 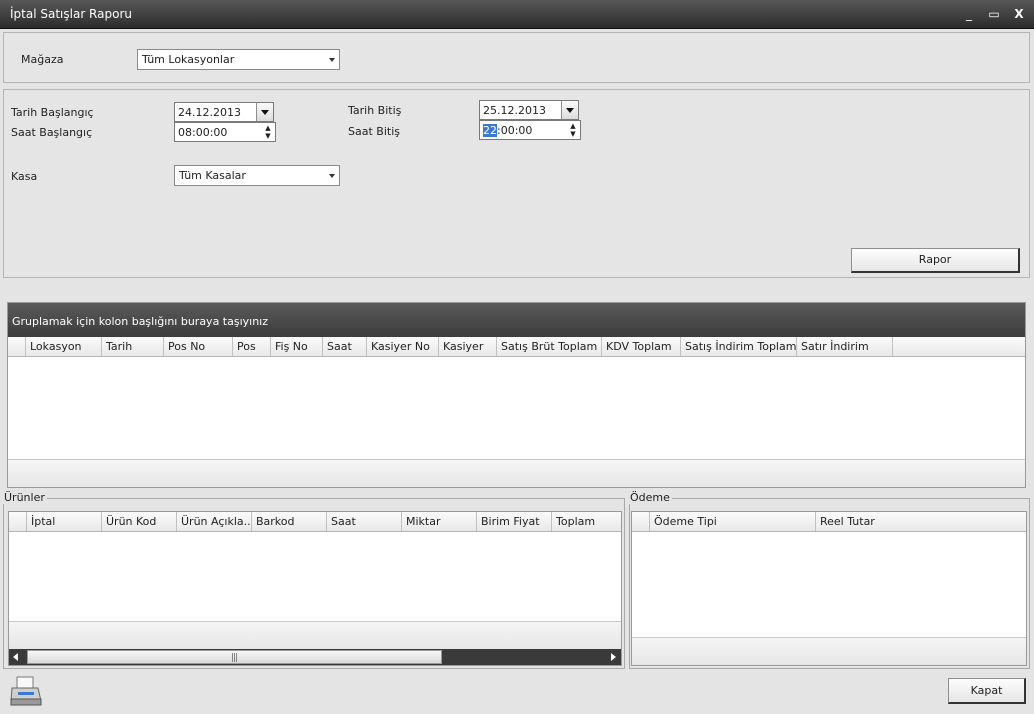 What do you see at coordinates (289, 521) in the screenshot?
I see `column-barkod: Barkod` at bounding box center [289, 521].